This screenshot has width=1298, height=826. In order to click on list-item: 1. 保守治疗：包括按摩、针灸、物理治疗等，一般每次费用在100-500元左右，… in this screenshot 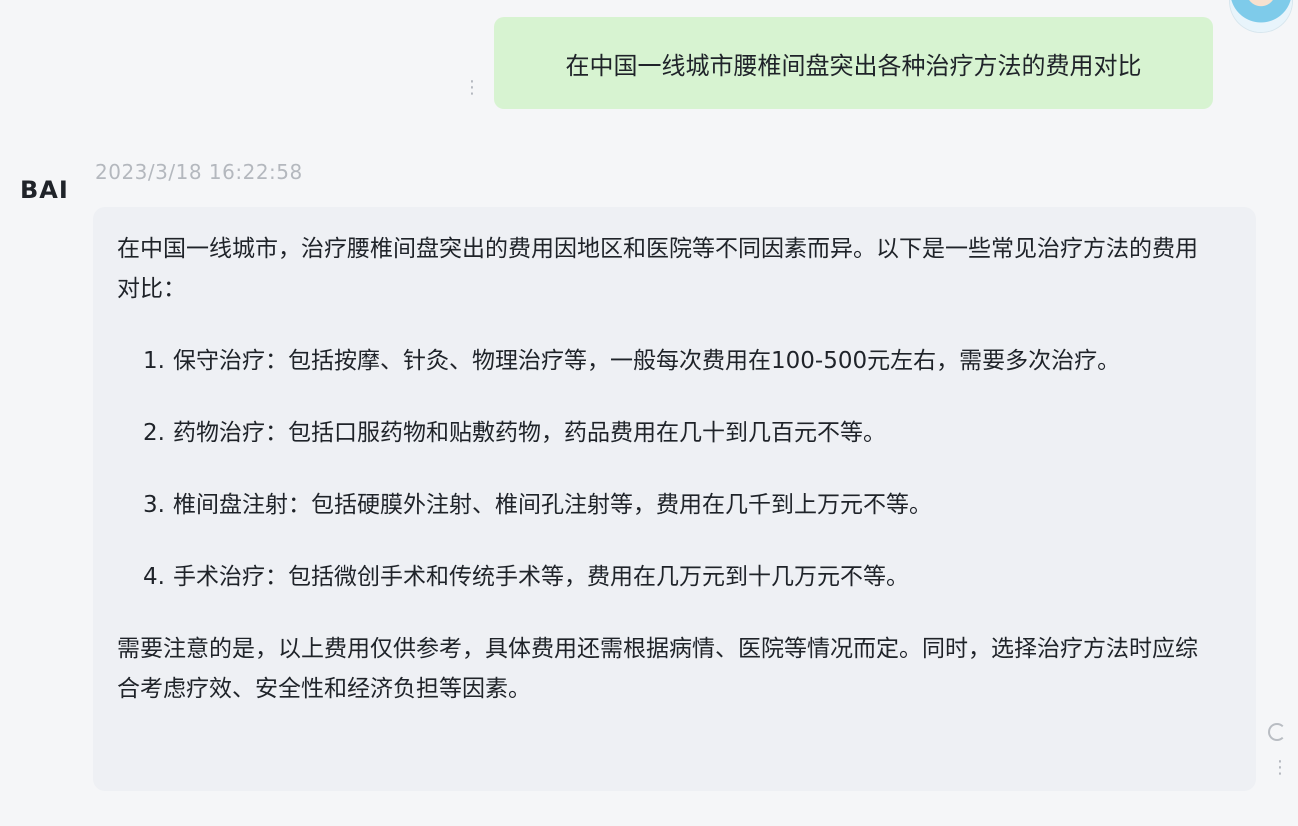, I will do `click(680, 361)`.